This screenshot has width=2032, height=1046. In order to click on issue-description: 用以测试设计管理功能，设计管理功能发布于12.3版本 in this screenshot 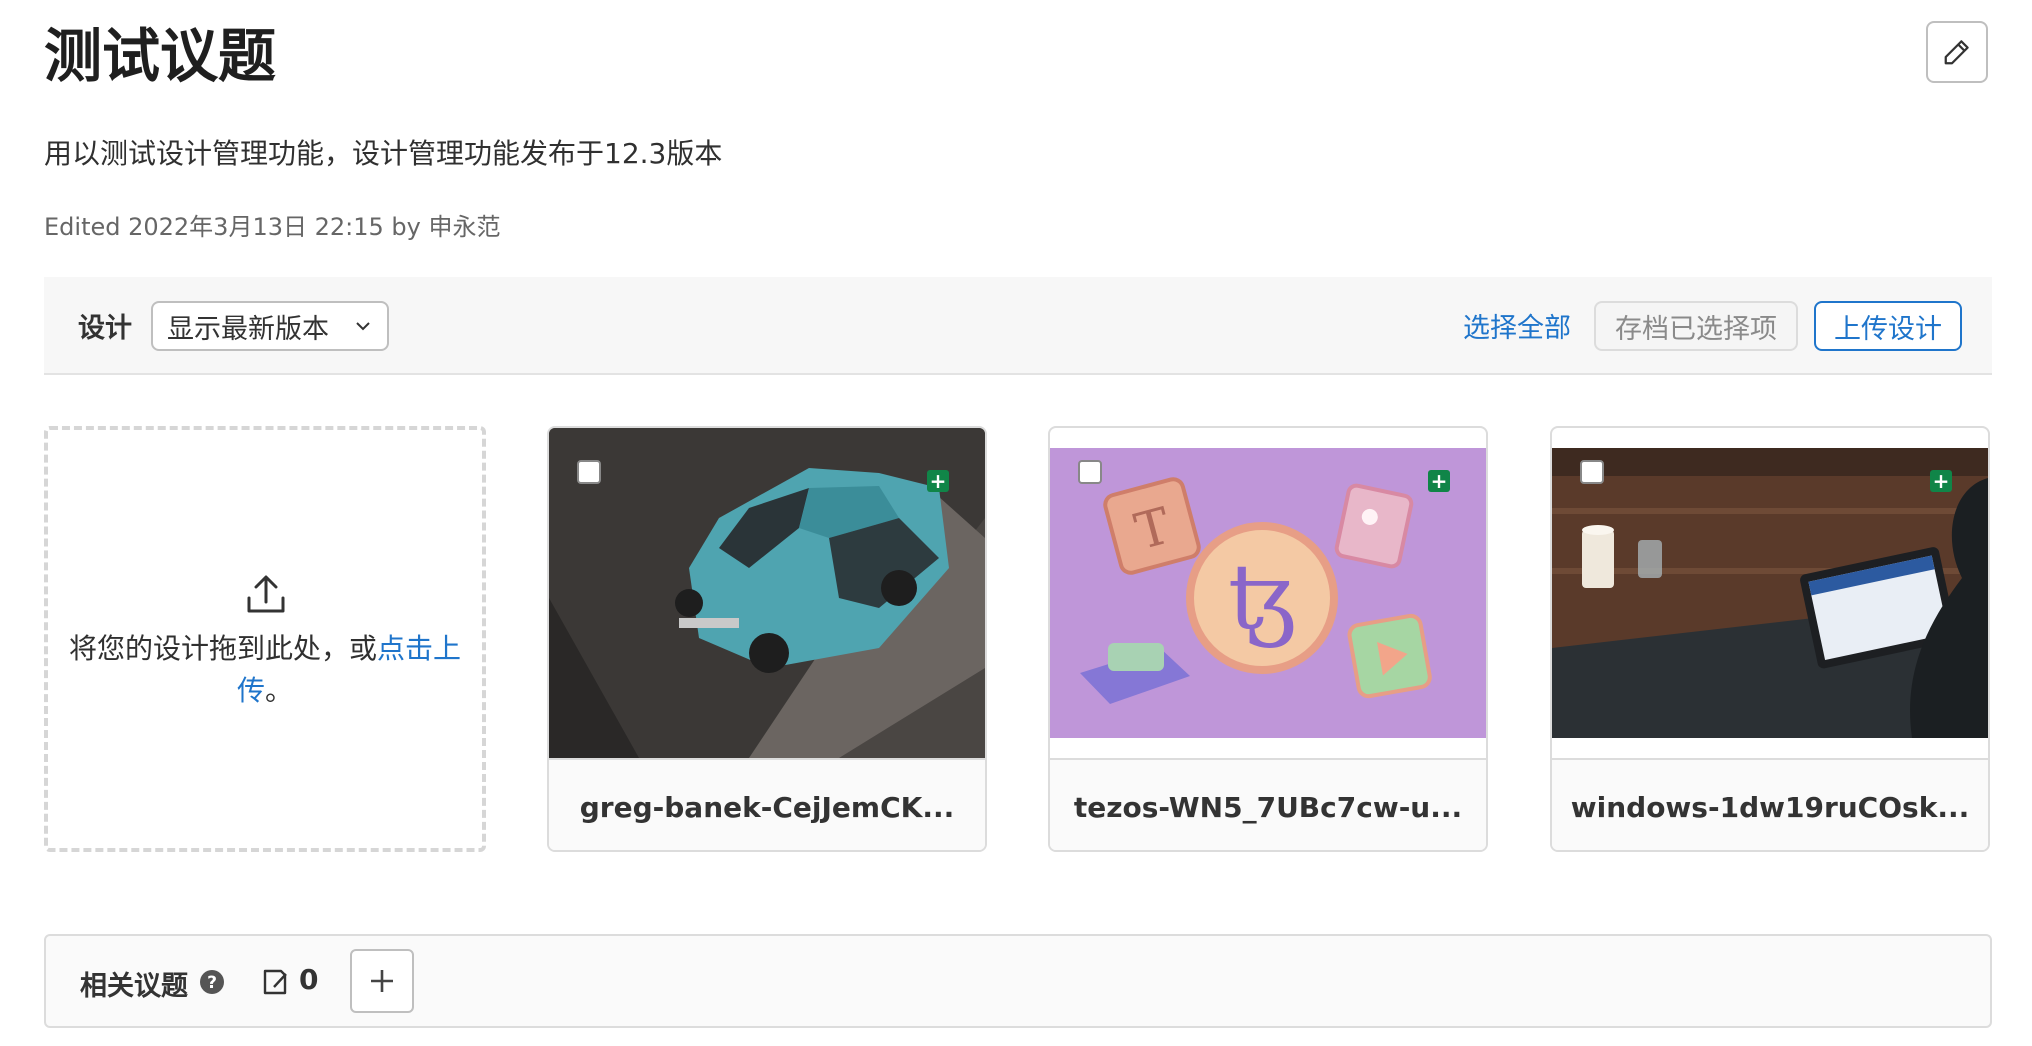, I will do `click(383, 153)`.